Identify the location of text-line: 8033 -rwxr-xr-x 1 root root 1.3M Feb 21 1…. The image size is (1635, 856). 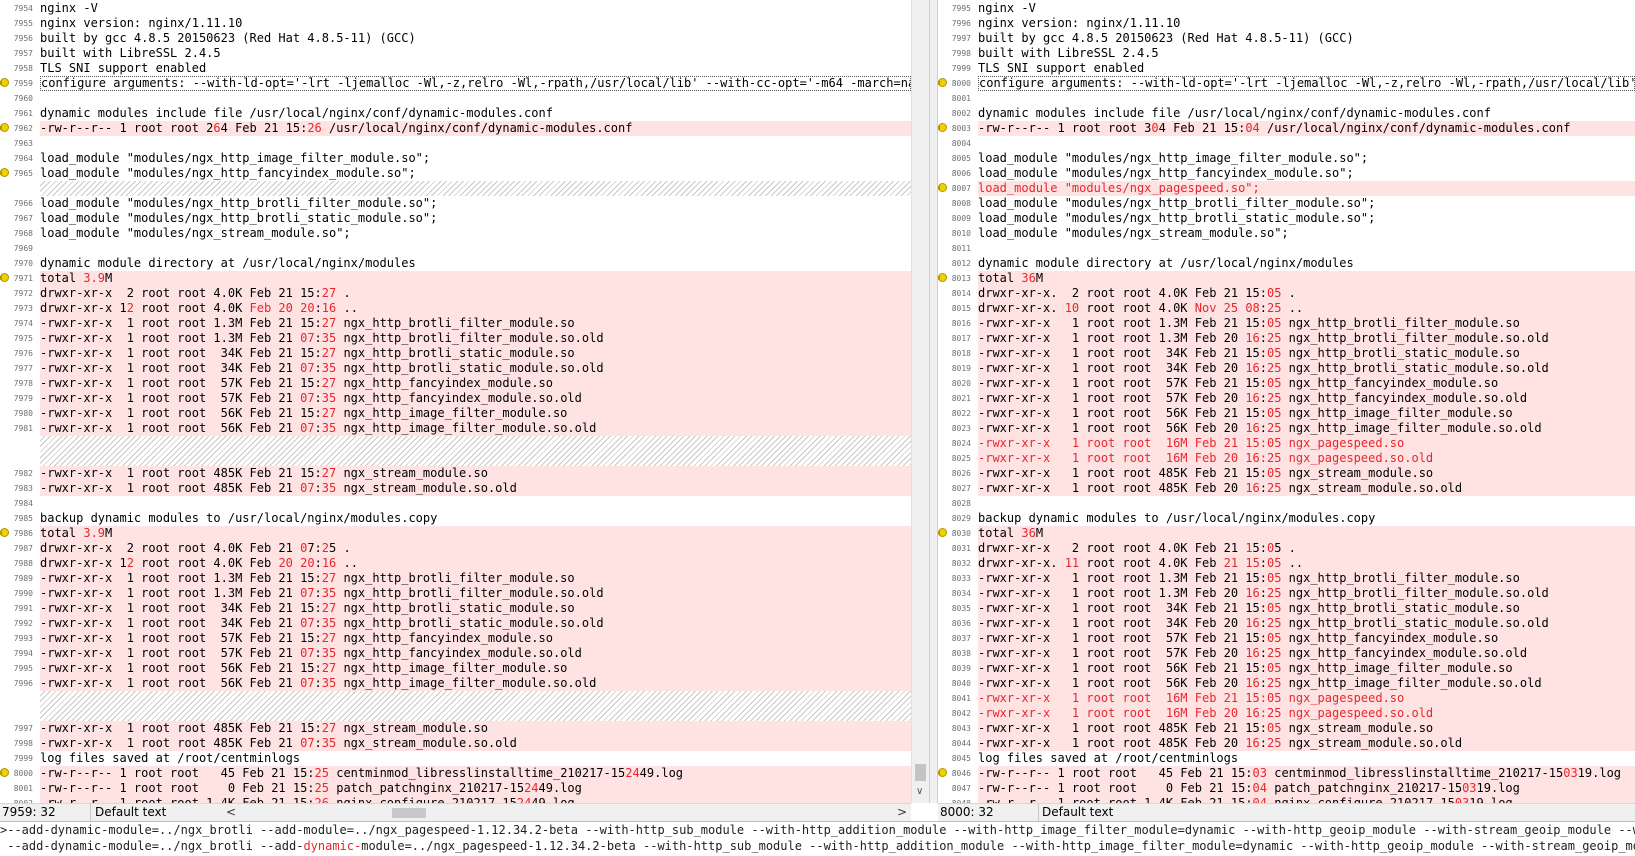
(1286, 578).